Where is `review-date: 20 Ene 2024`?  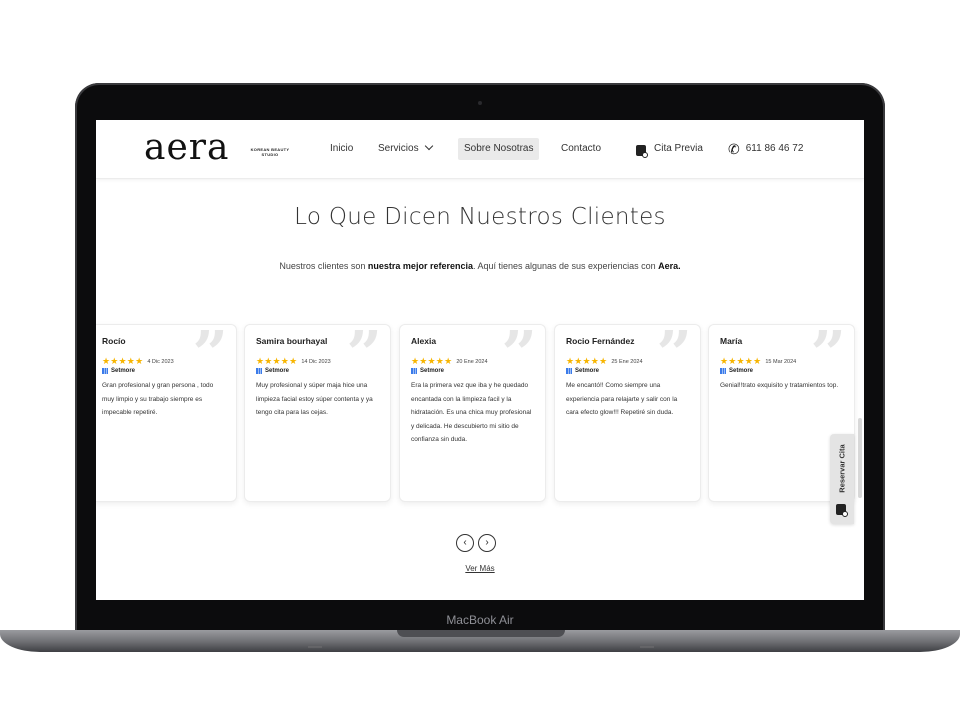 review-date: 20 Ene 2024 is located at coordinates (472, 361).